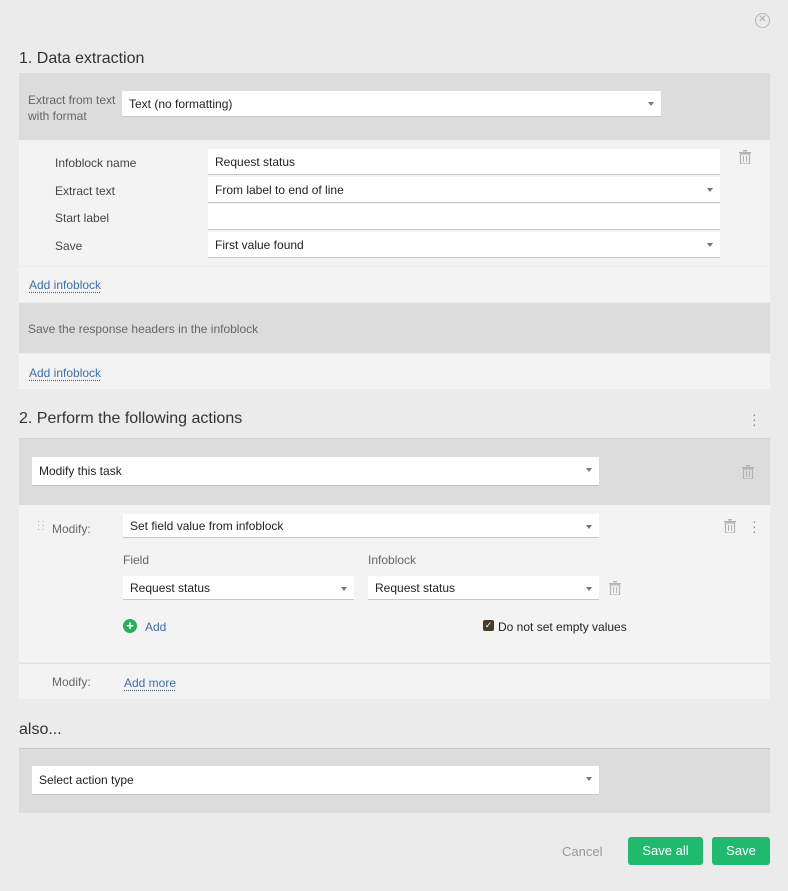 The width and height of the screenshot is (788, 891). I want to click on field-select-value: Request status, so click(170, 588).